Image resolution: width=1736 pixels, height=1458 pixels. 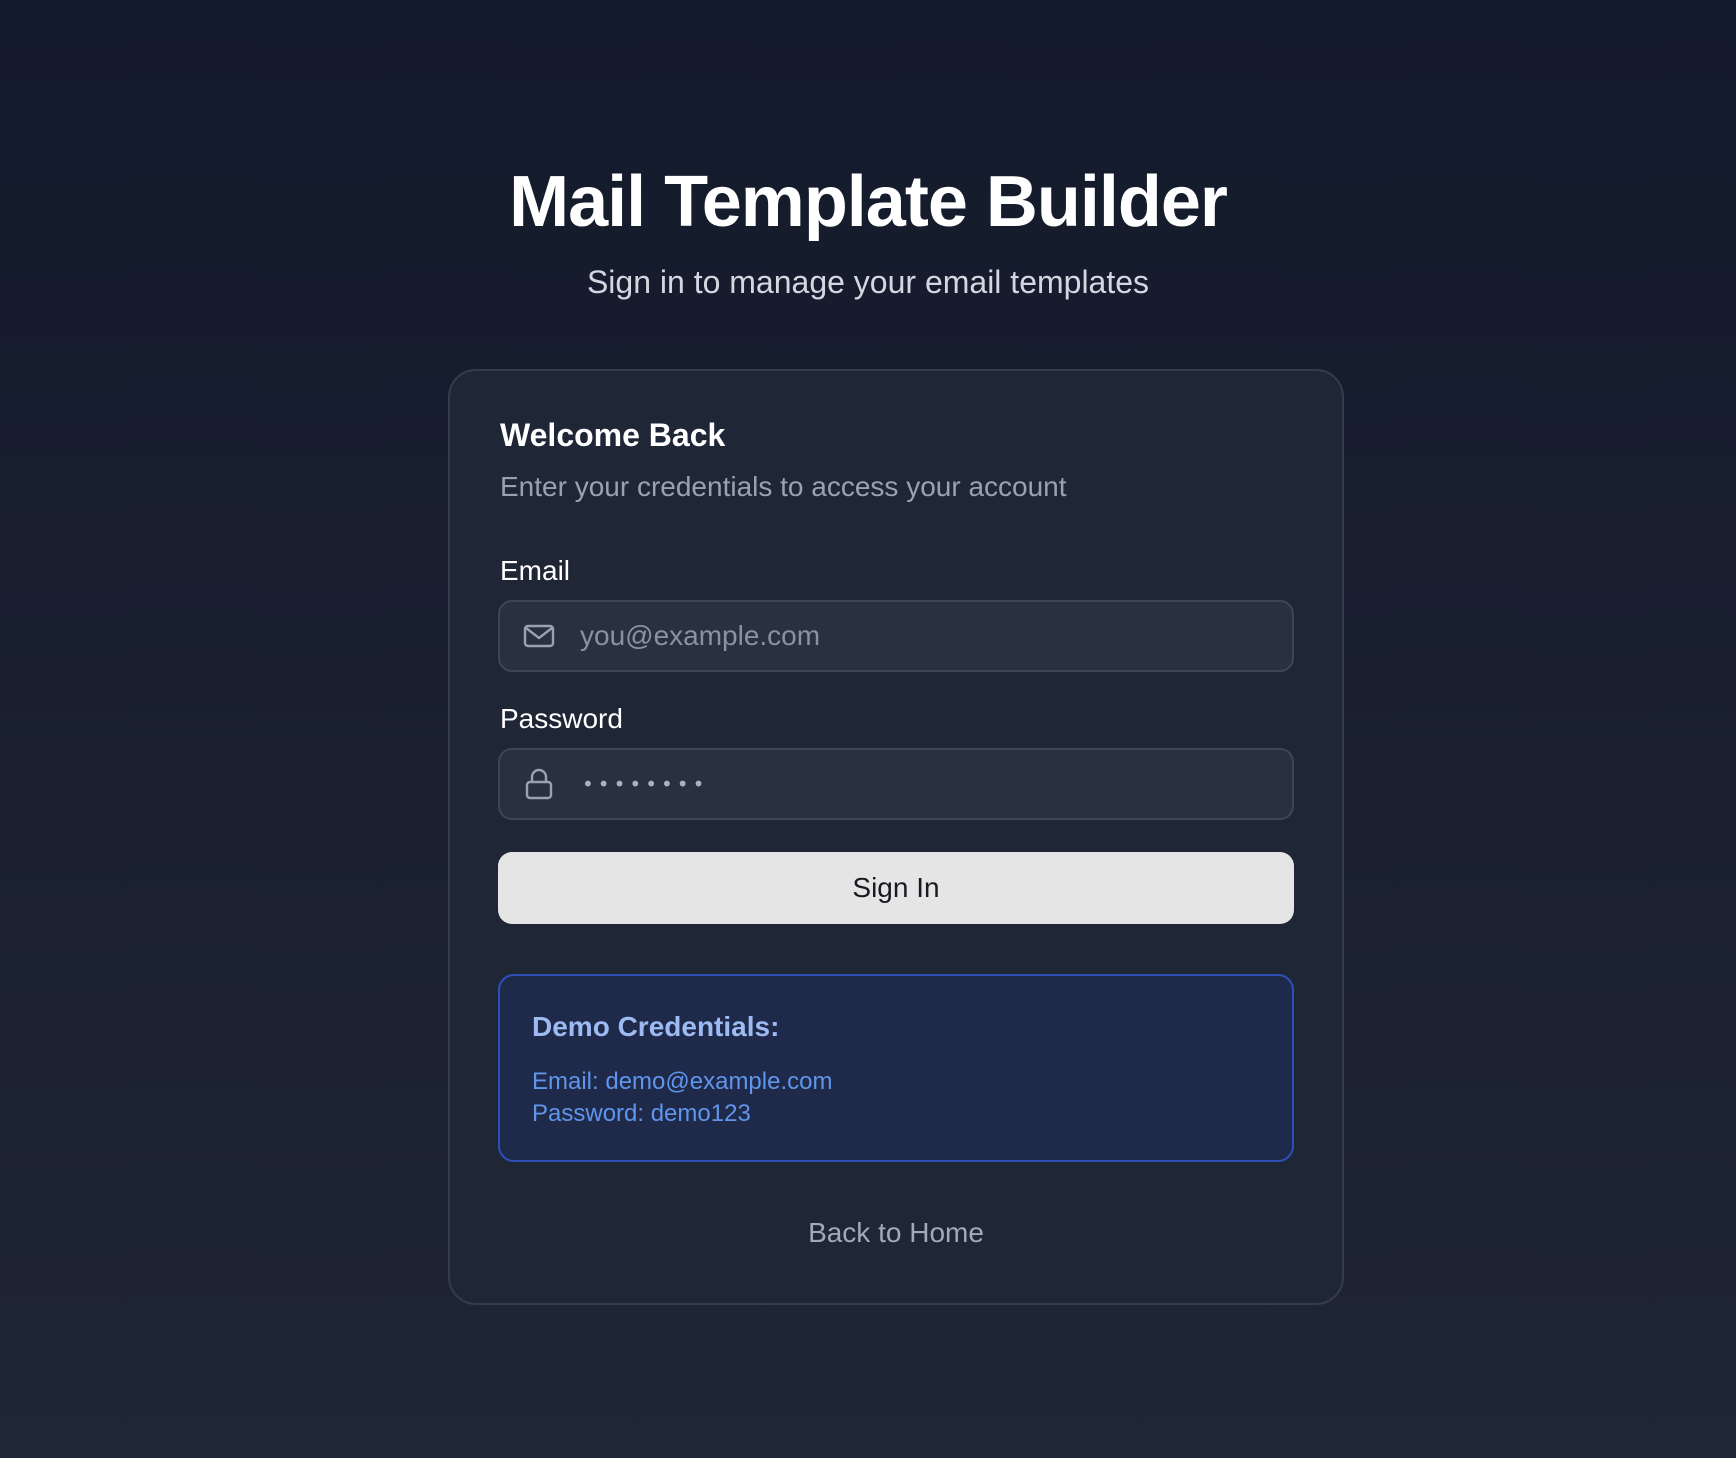 I want to click on demo-credentials-title: Demo Credentials:, so click(x=656, y=1026).